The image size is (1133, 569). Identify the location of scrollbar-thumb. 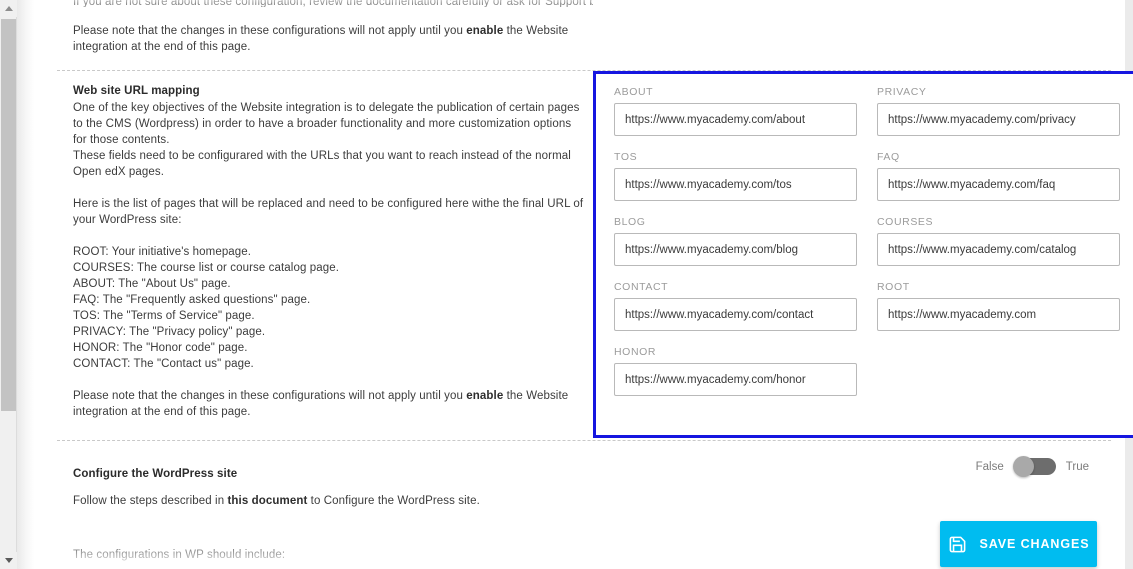
(8, 215).